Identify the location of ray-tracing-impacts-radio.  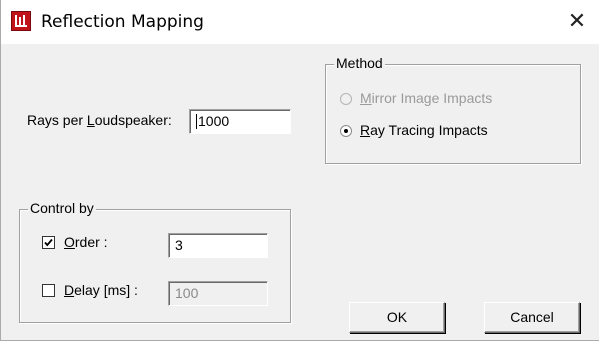
(346, 131).